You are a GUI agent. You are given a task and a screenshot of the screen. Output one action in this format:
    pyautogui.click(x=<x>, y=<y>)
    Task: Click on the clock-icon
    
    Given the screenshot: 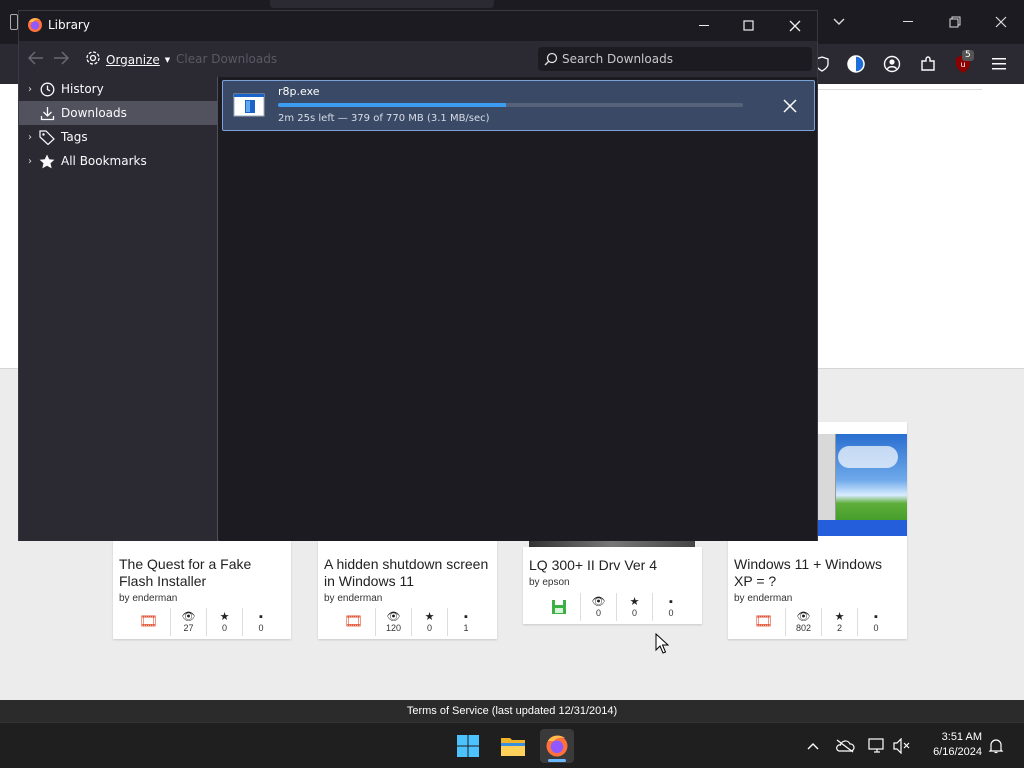 What is the action you would take?
    pyautogui.click(x=47, y=89)
    